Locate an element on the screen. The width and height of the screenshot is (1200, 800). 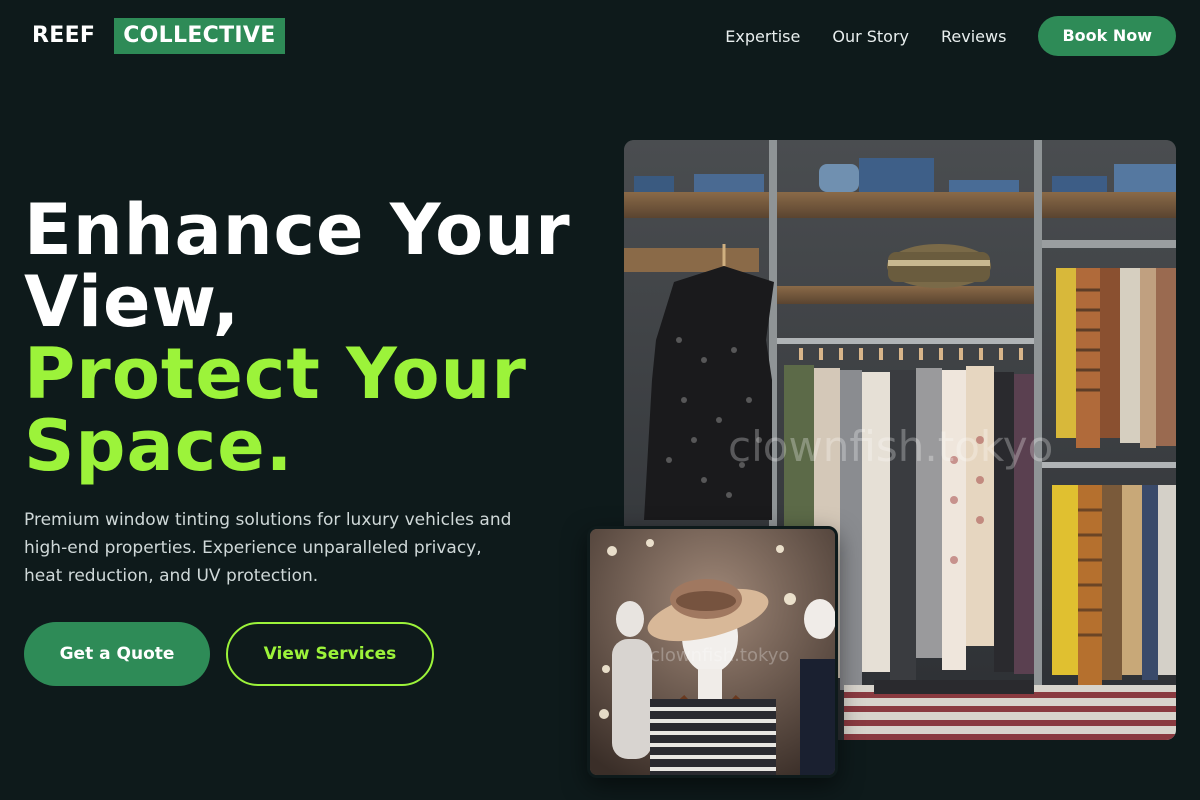
hero-title-line-4: Space. is located at coordinates (159, 446).